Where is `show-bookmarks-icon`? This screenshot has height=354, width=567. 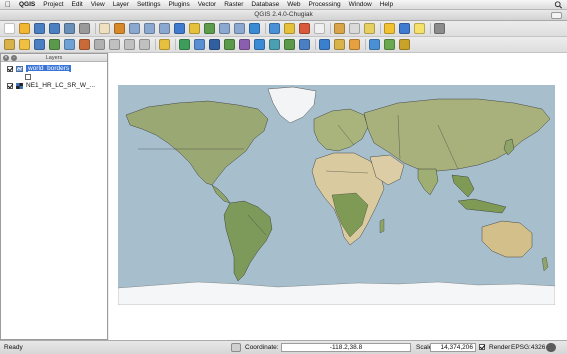 show-bookmarks-icon is located at coordinates (404, 28).